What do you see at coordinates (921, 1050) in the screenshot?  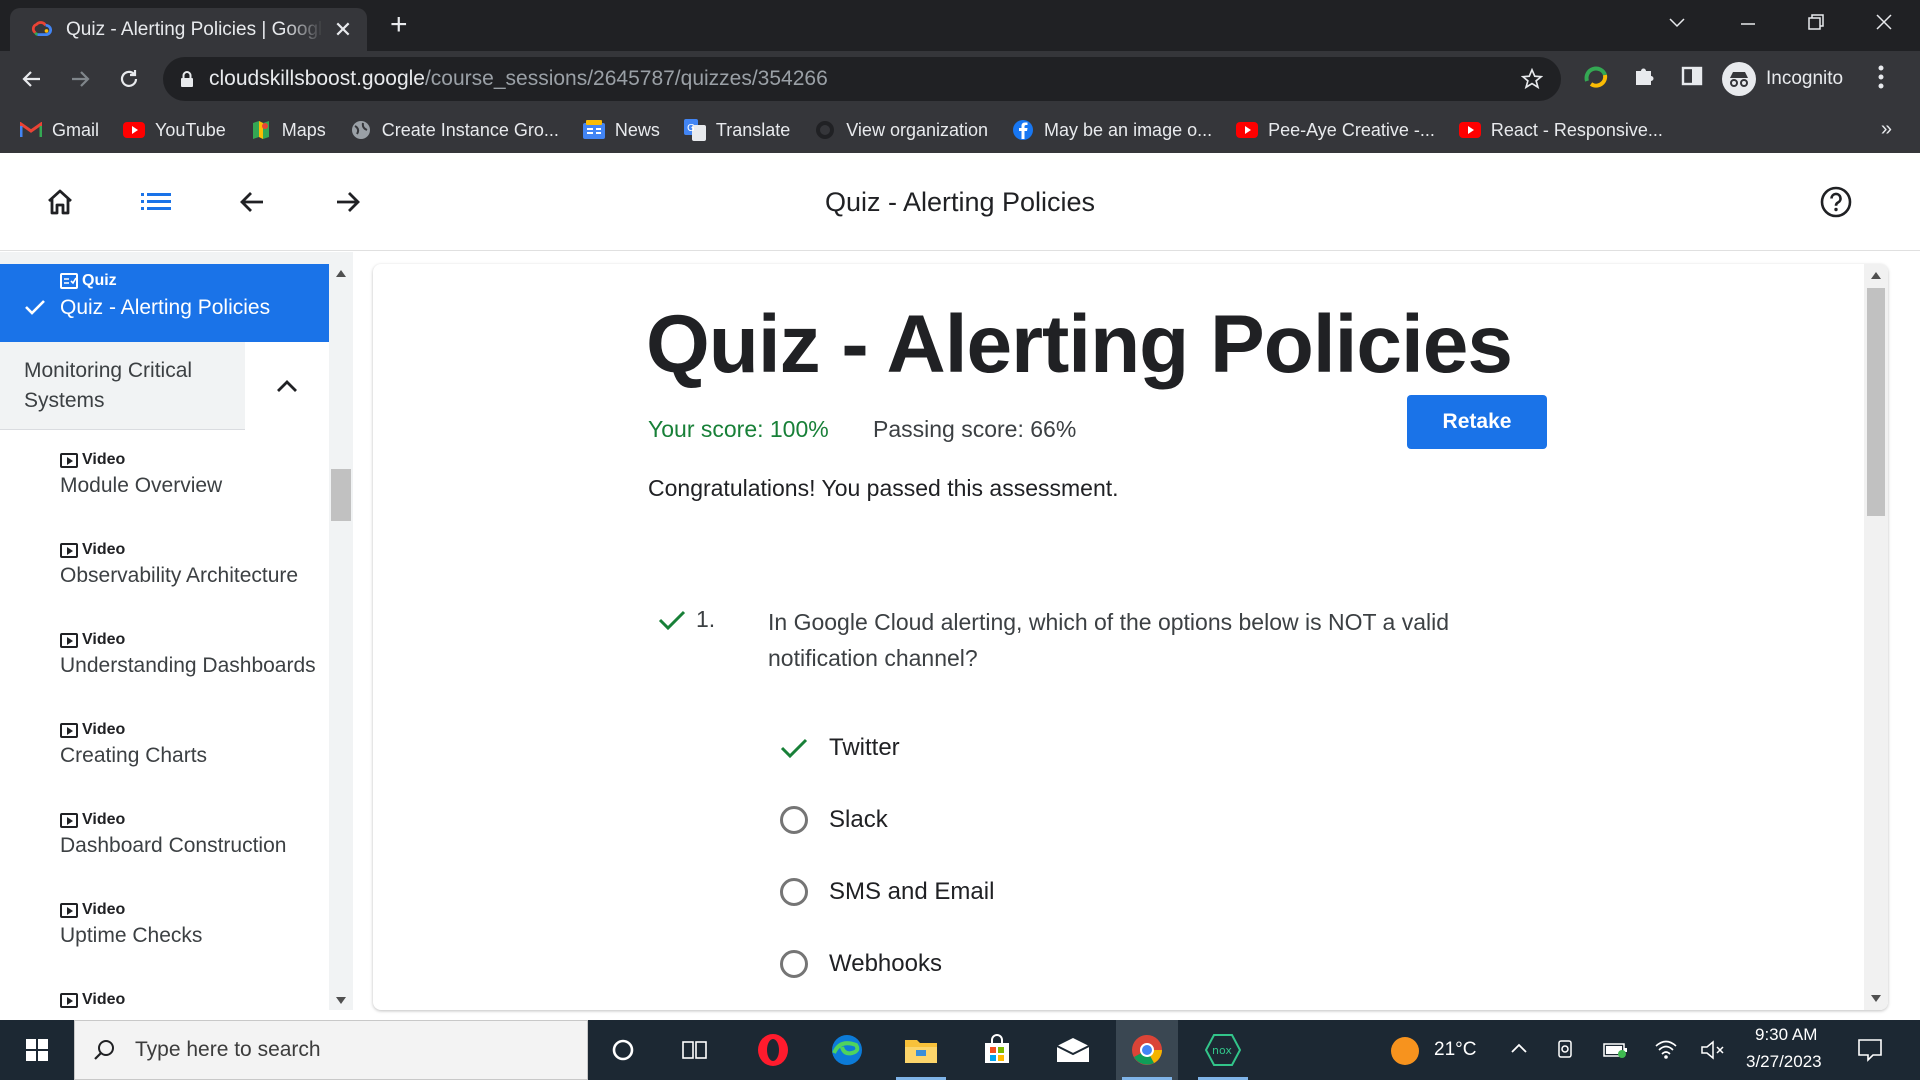 I see `taskbar-file-explorer` at bounding box center [921, 1050].